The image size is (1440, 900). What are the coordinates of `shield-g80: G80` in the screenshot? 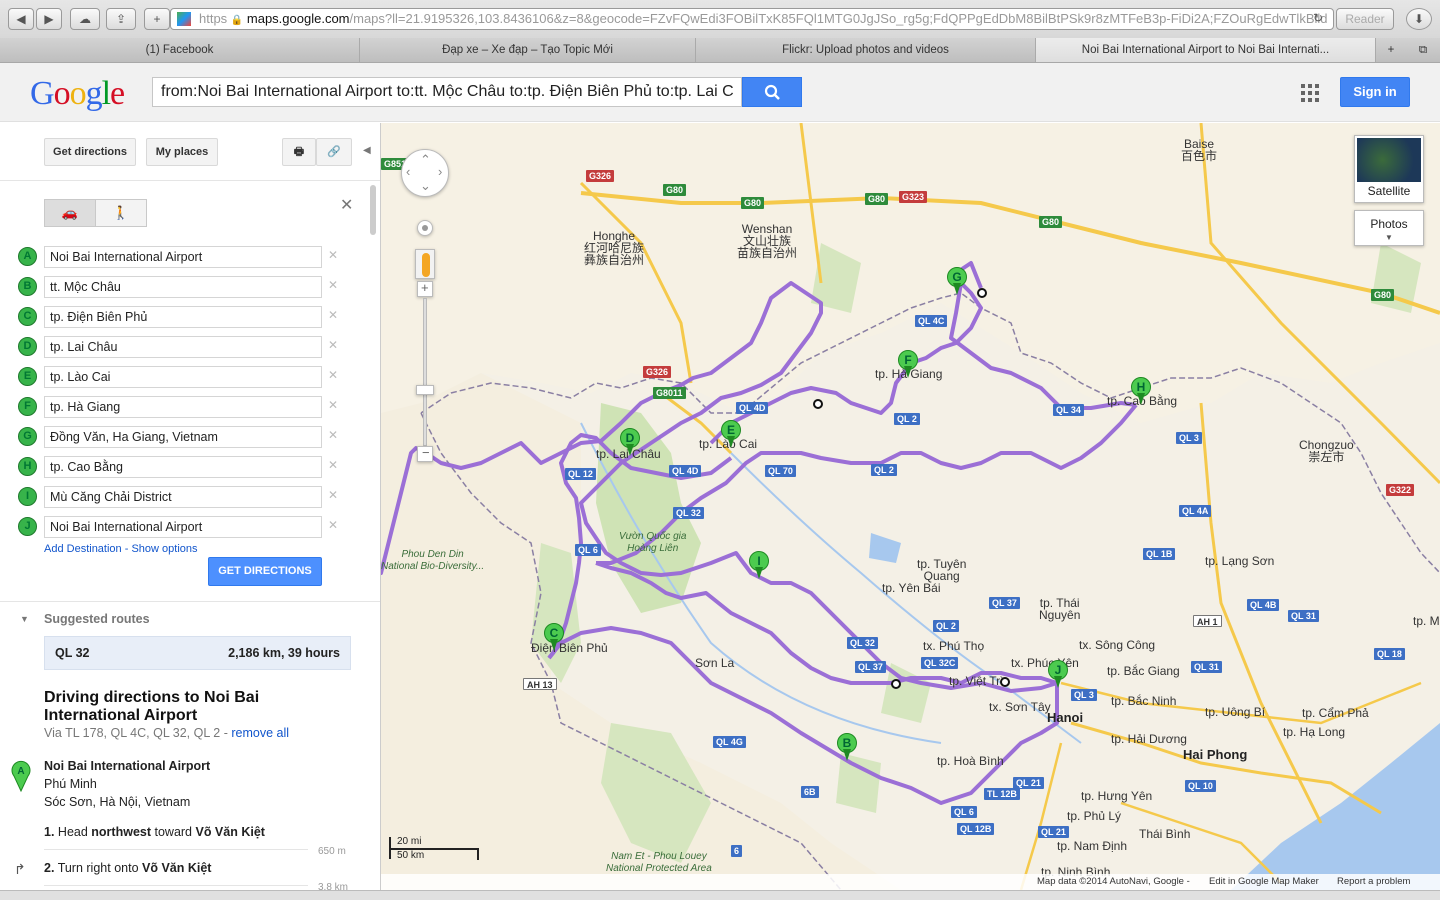 It's located at (1051, 222).